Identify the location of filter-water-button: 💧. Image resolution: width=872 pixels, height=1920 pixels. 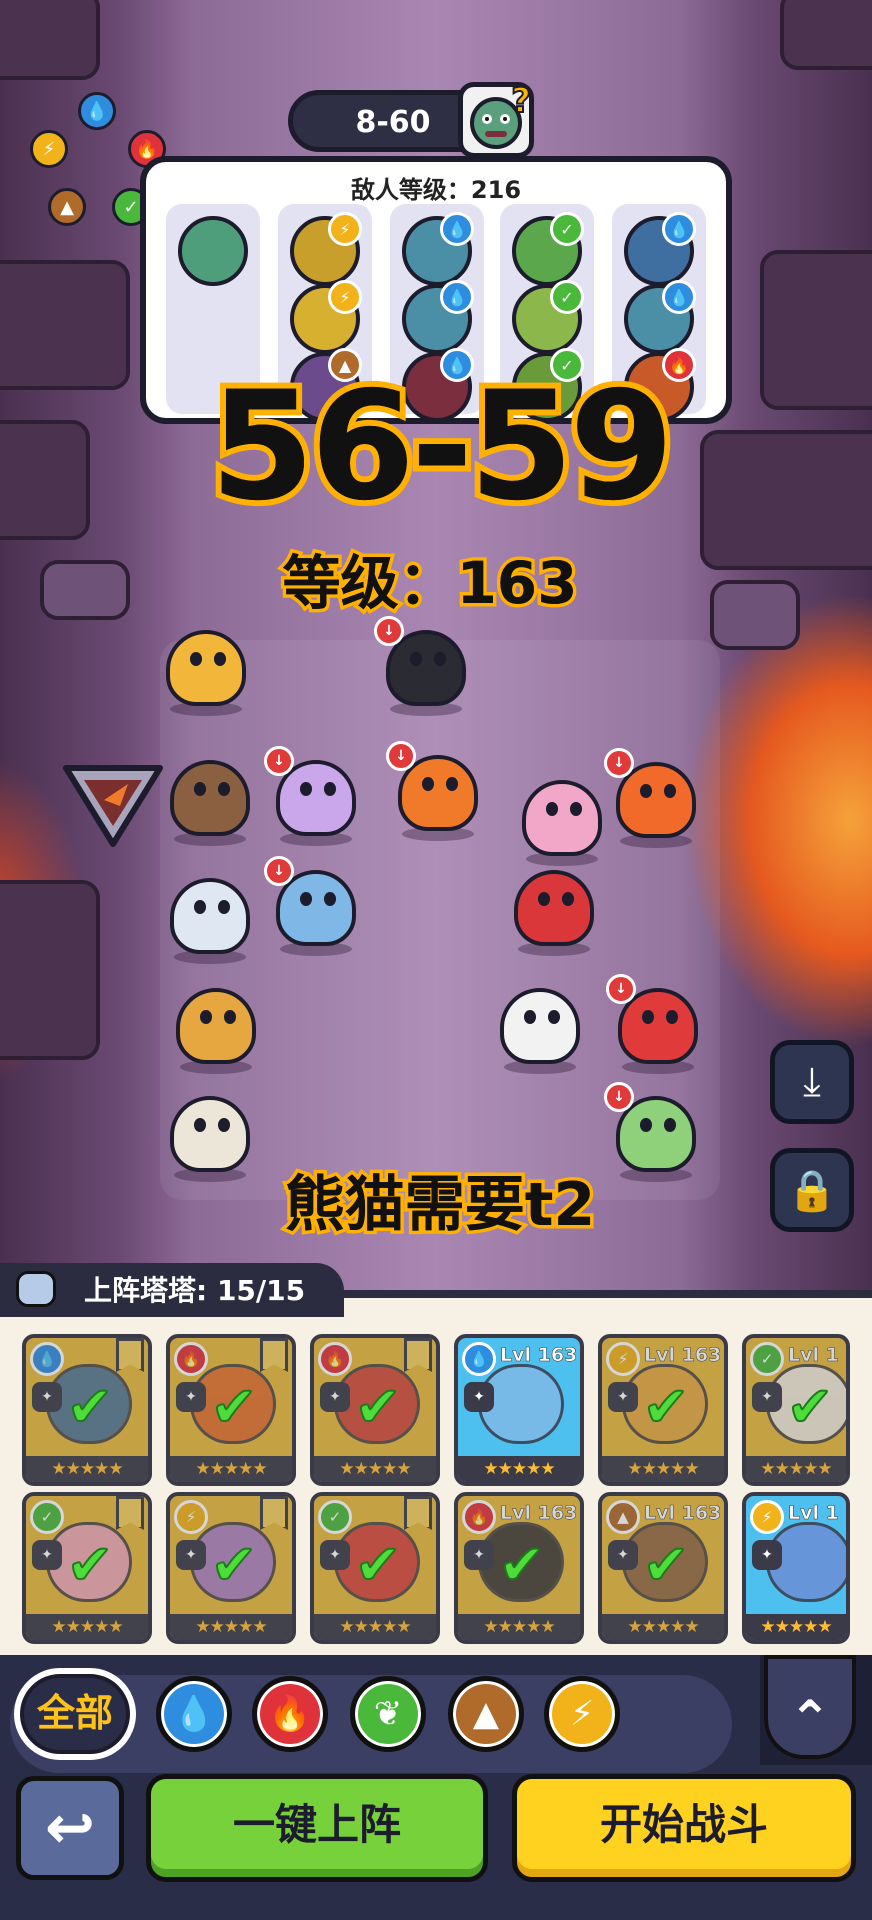
(194, 1714).